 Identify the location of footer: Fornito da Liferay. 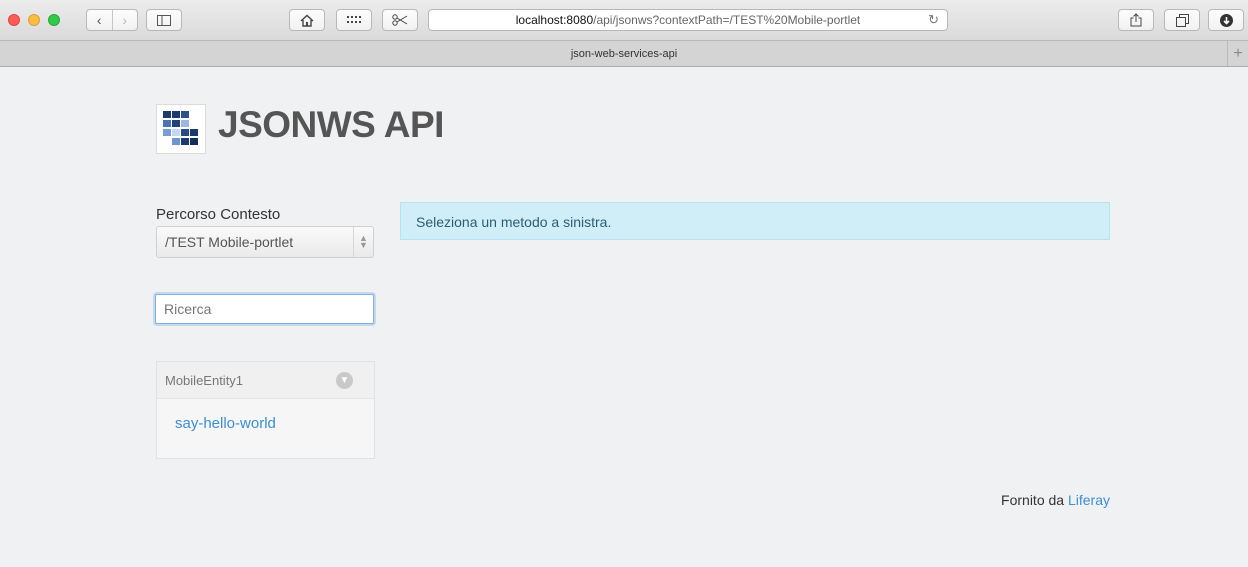
(1055, 500).